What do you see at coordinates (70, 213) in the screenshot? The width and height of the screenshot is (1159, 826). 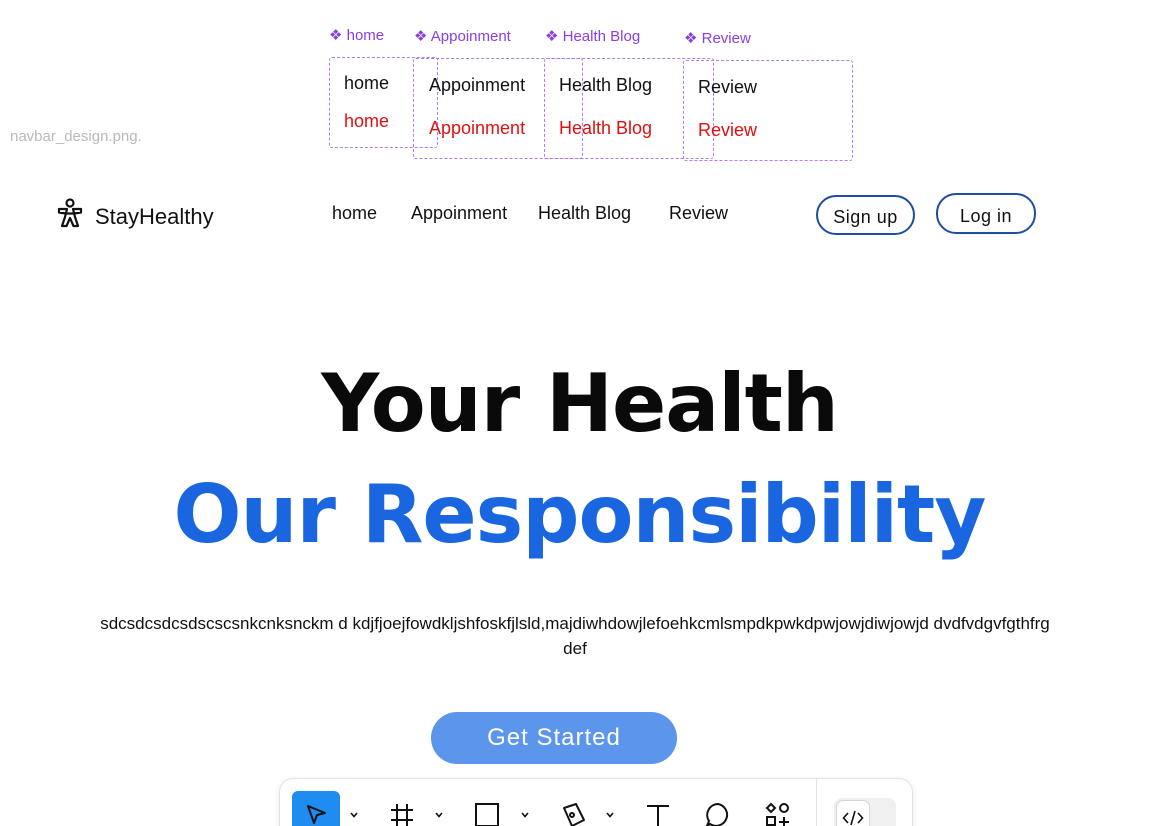 I see `person-figure-icon` at bounding box center [70, 213].